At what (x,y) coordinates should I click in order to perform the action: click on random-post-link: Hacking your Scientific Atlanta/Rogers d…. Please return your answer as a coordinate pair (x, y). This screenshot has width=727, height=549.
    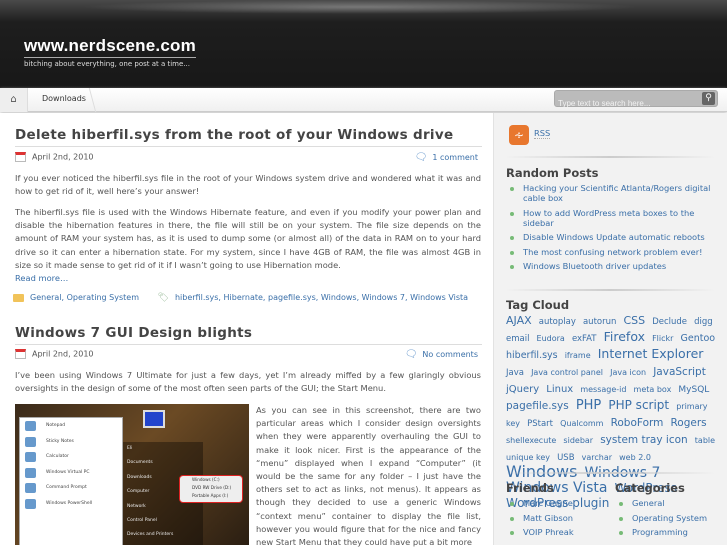
    Looking at the image, I should click on (613, 193).